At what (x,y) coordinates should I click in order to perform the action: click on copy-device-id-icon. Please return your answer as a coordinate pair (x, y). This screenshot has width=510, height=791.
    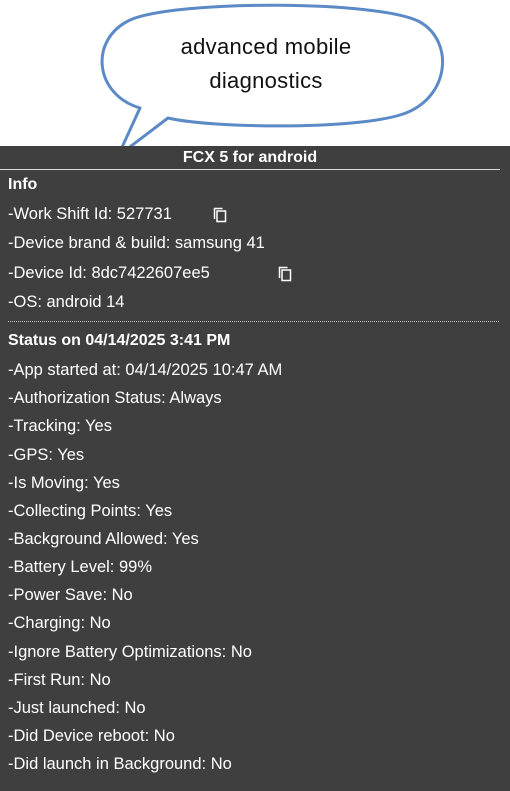
    Looking at the image, I should click on (285, 274).